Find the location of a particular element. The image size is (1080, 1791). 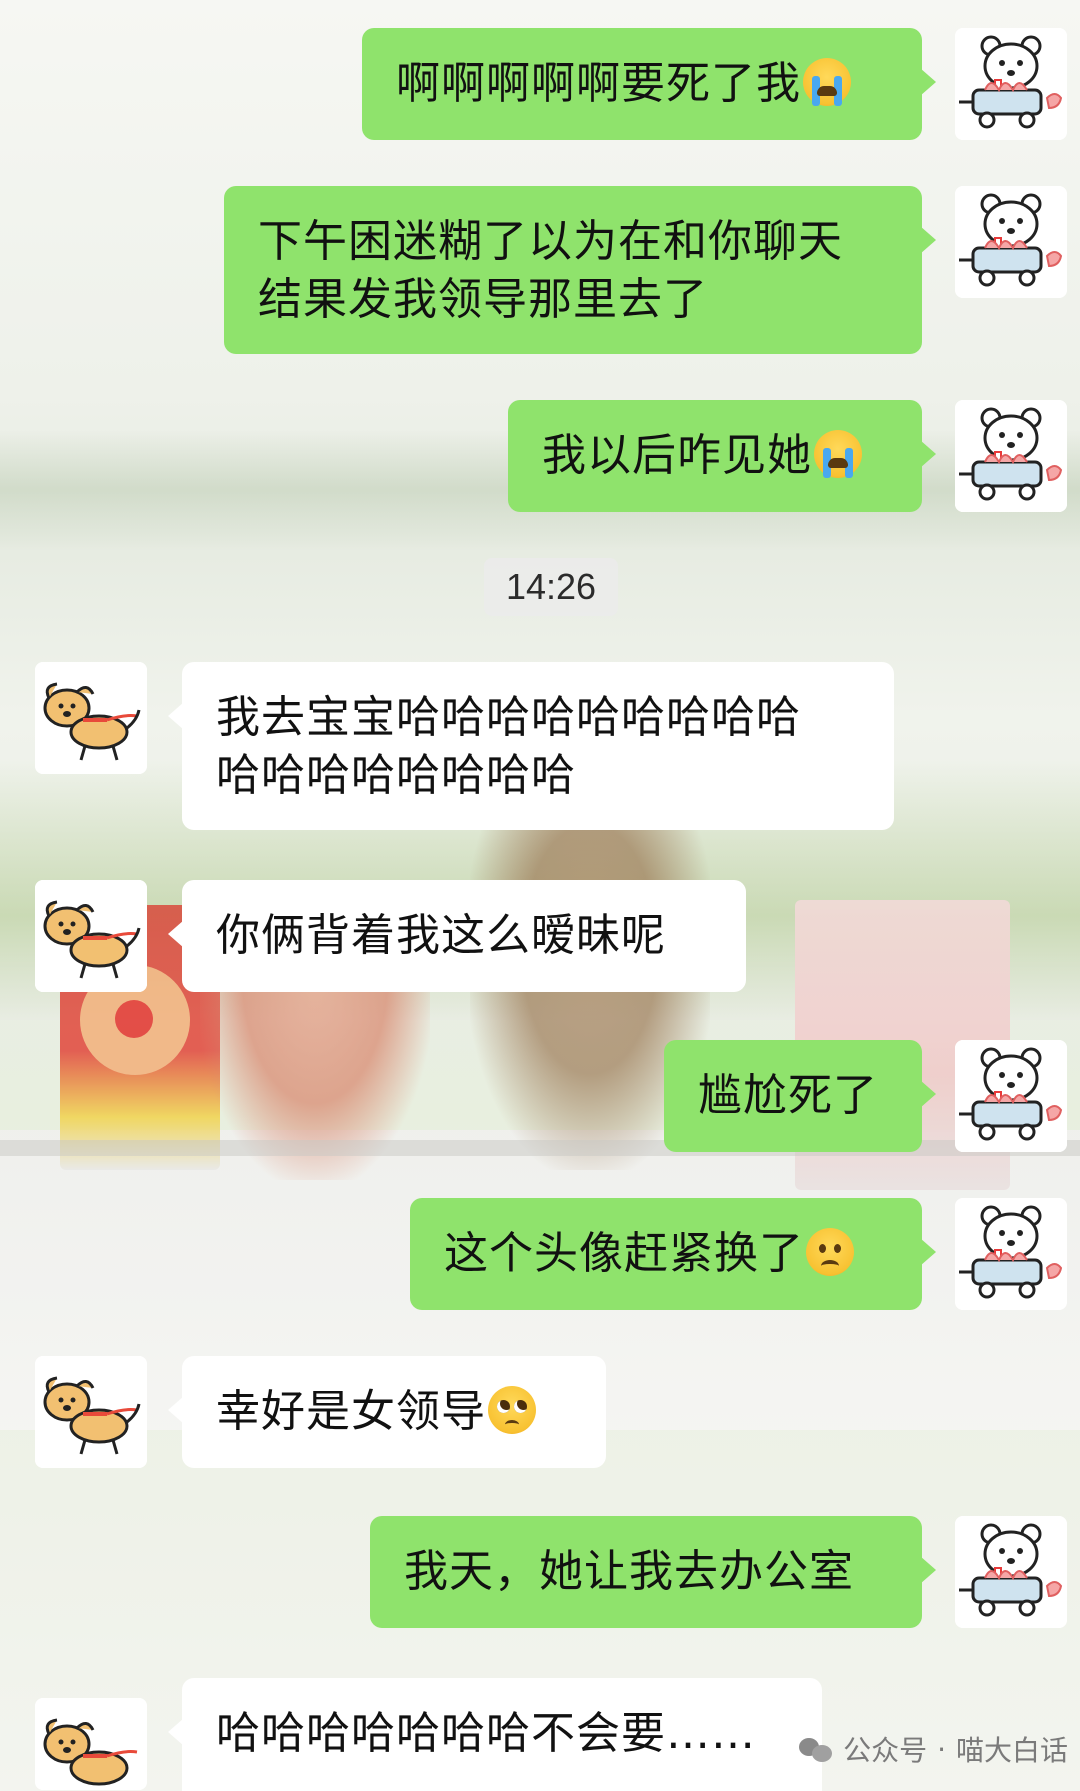

message-bubble: 这个头像赶紧换了 is located at coordinates (673, 1254).